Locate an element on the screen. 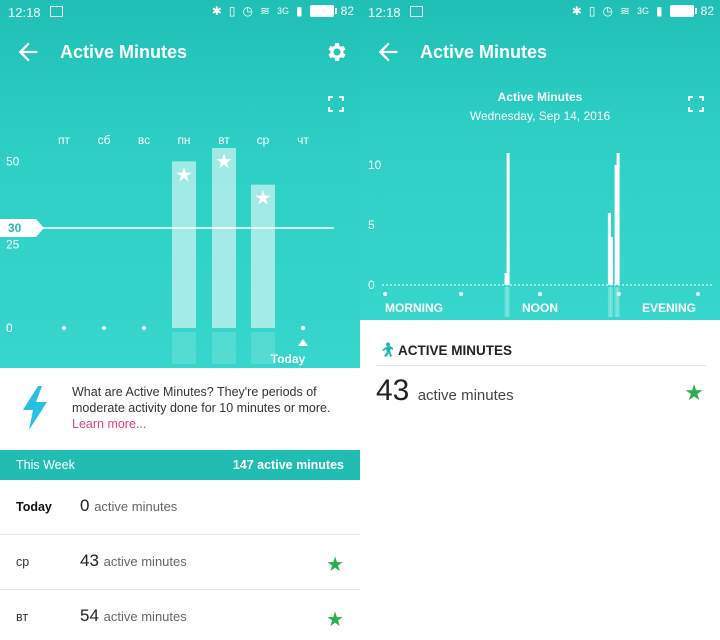 Image resolution: width=720 pixels, height=640 pixels. x-axis-label: NOON is located at coordinates (540, 308).